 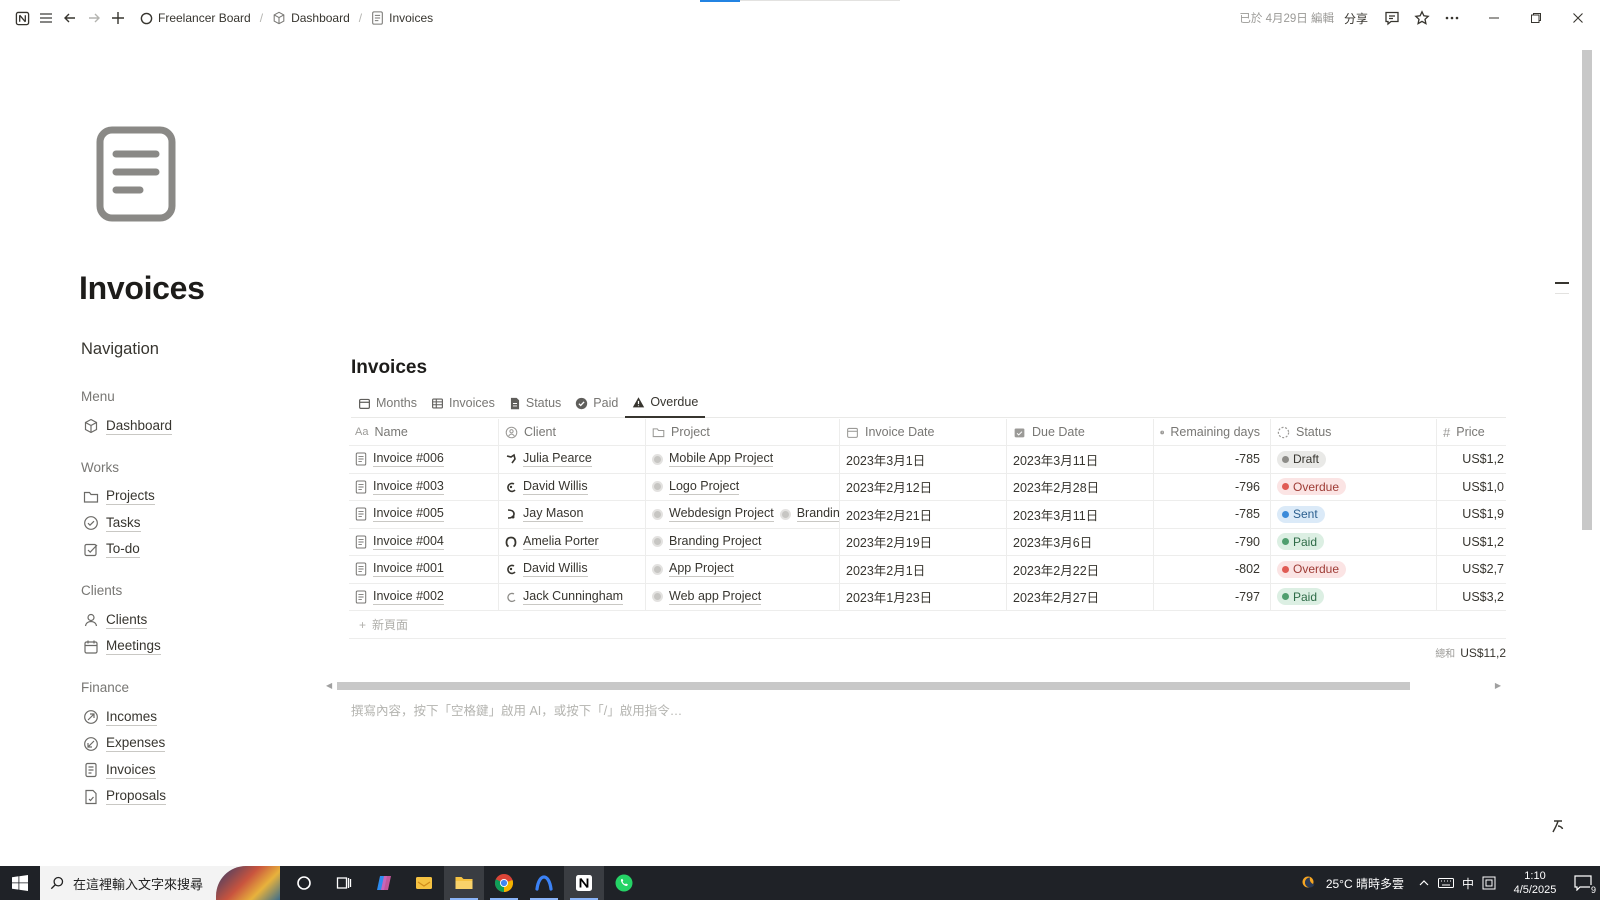 What do you see at coordinates (1080, 486) in the screenshot?
I see `cell-due-date: 2023年2月28日` at bounding box center [1080, 486].